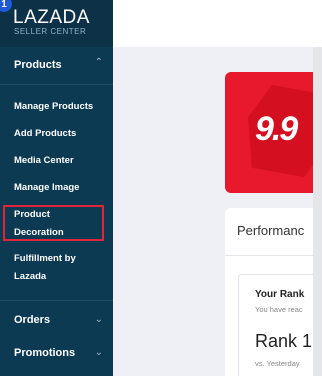  What do you see at coordinates (271, 230) in the screenshot?
I see `performance-title: Performanc` at bounding box center [271, 230].